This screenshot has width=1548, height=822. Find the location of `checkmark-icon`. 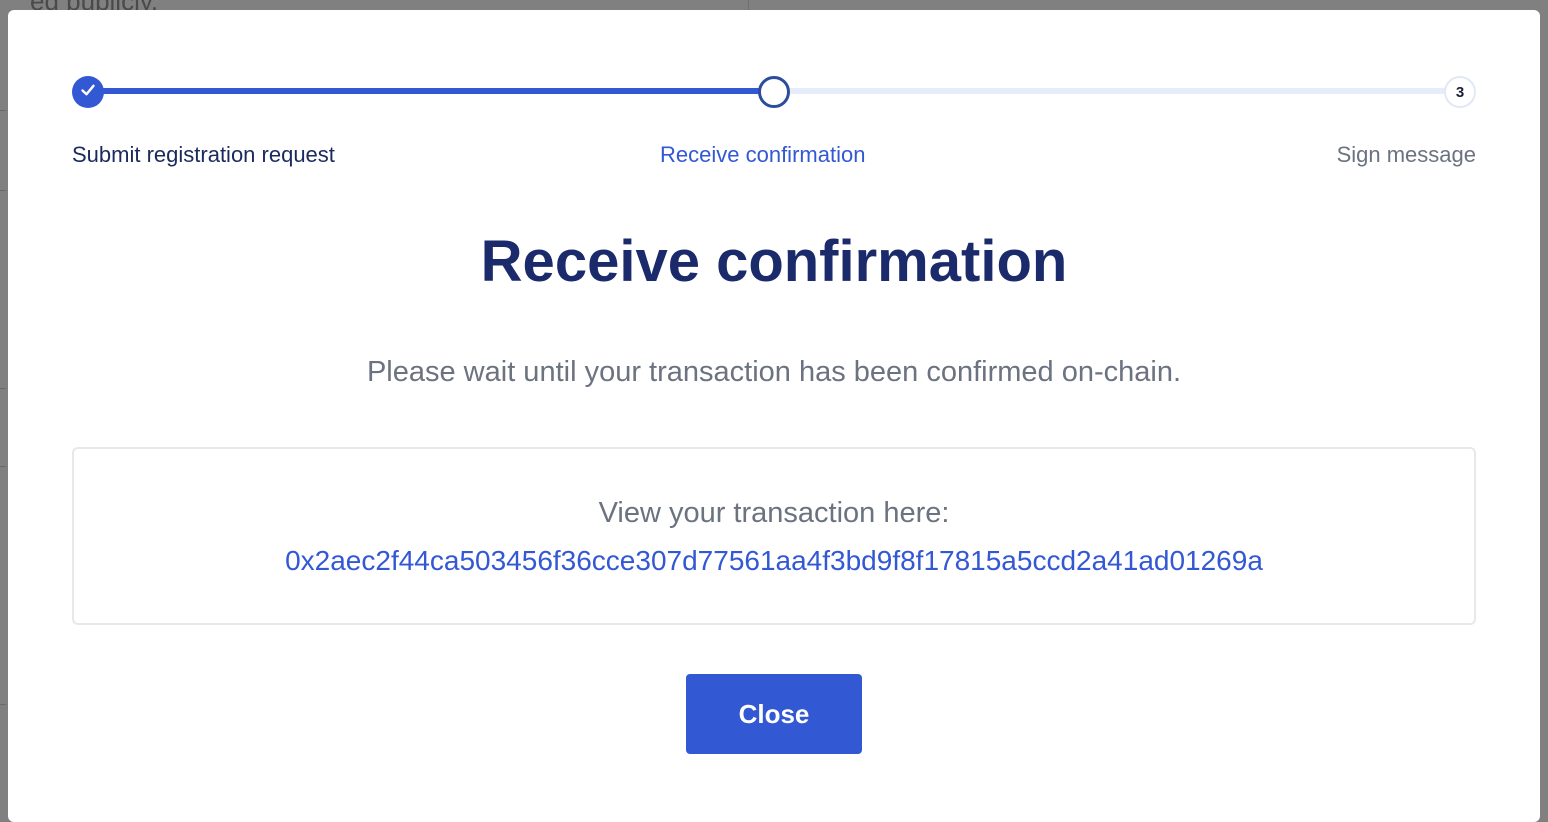

checkmark-icon is located at coordinates (88, 92).